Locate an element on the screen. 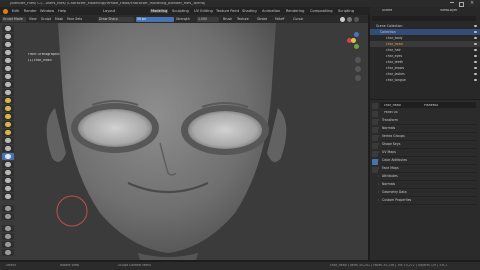 The image size is (480, 270). section-vertex-groups: › Vertex Groups is located at coordinates (427, 137).